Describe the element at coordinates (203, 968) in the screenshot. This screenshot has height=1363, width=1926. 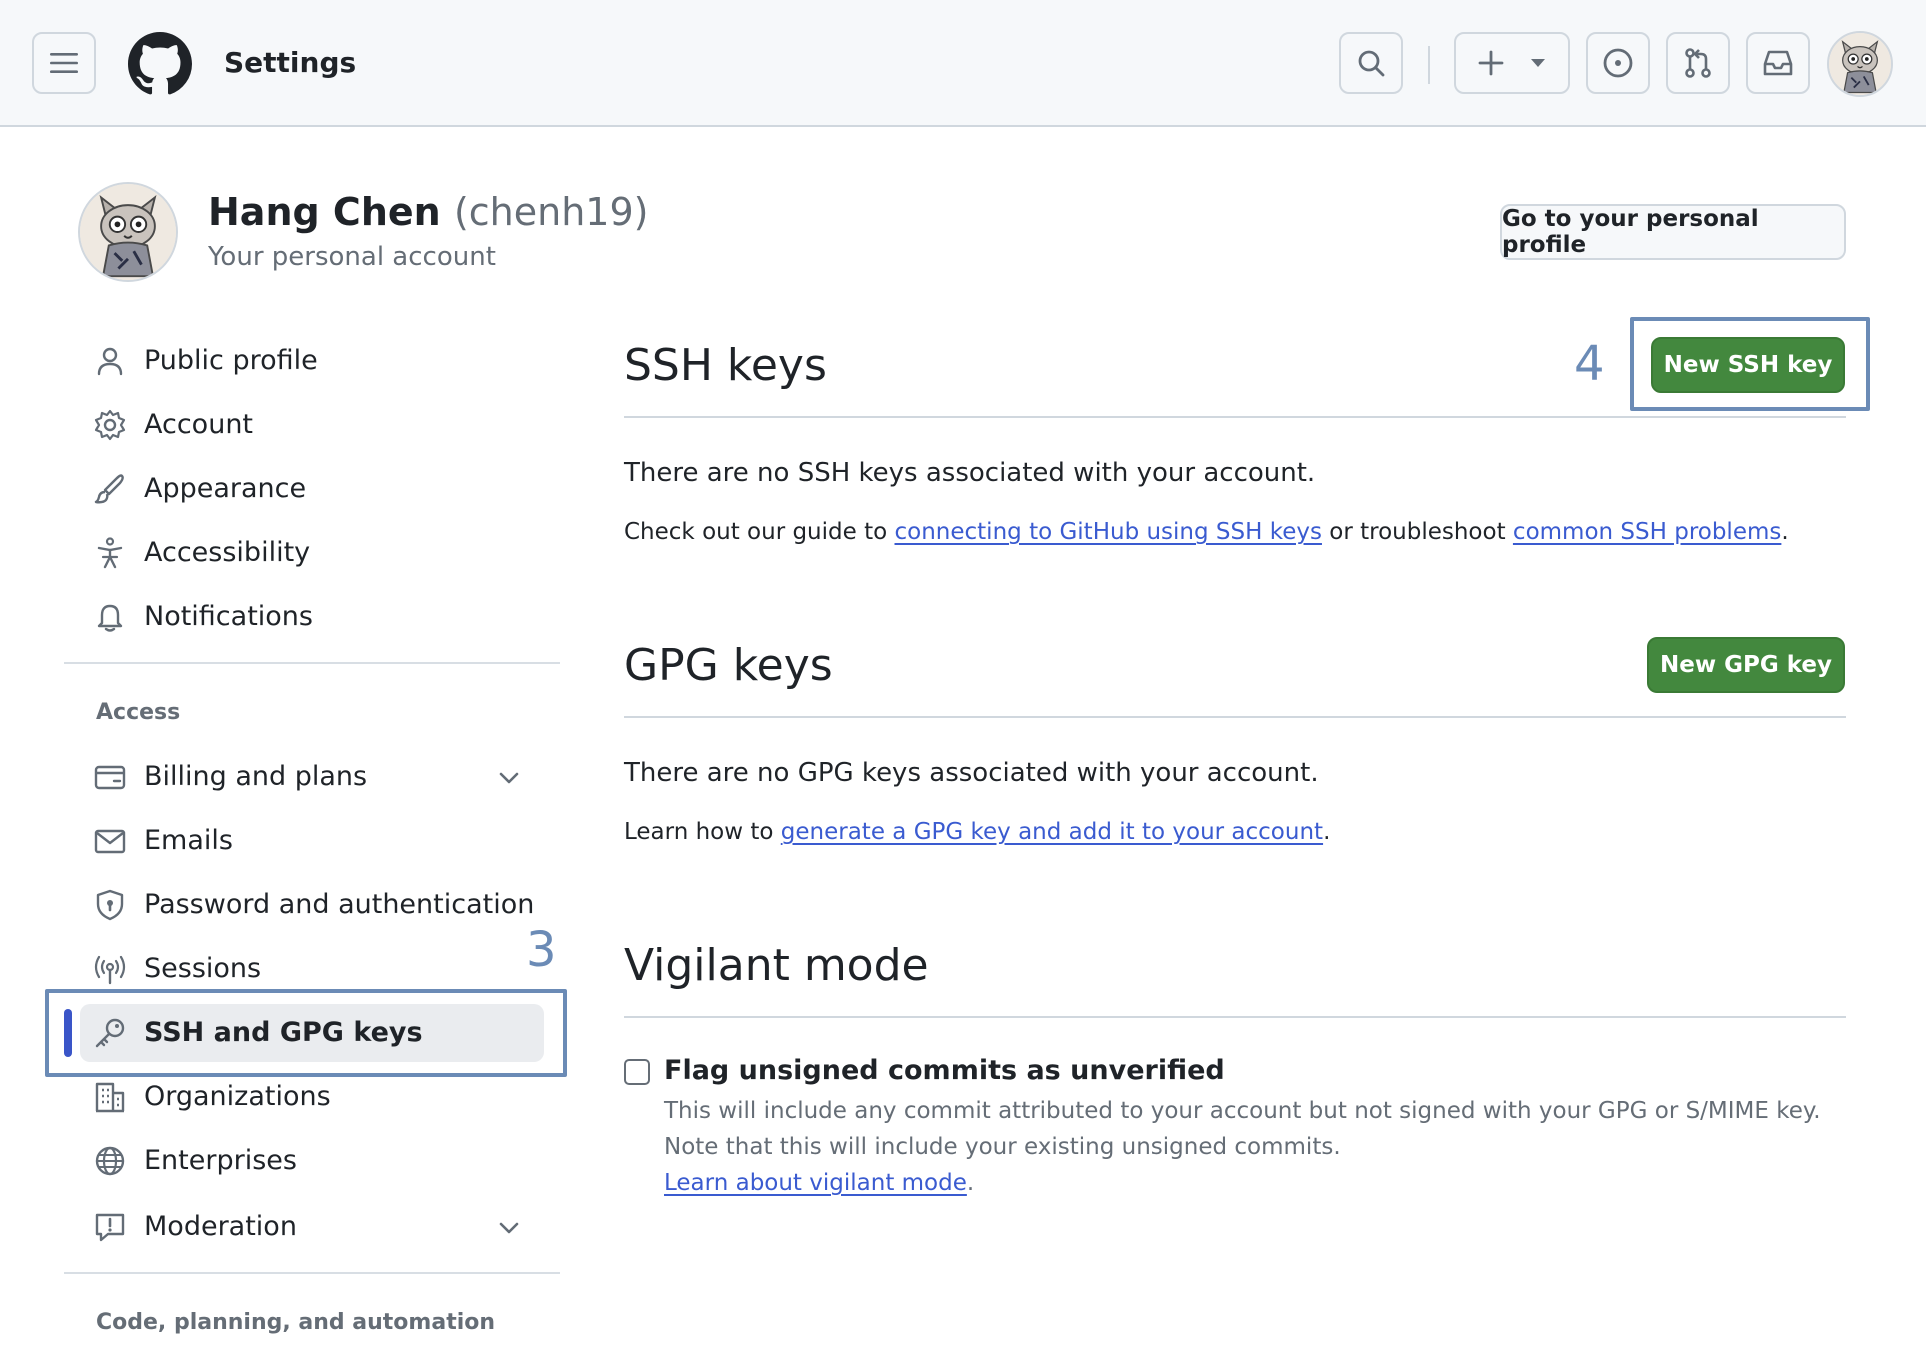
I see `sidebar-item-label: Sessions` at that location.